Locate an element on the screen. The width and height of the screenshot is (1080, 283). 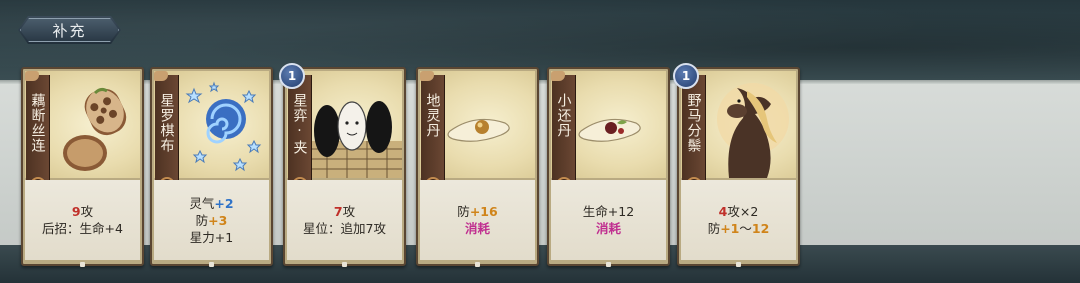
card-name-ribbon: 星弈·夹 is located at coordinates (299, 132).